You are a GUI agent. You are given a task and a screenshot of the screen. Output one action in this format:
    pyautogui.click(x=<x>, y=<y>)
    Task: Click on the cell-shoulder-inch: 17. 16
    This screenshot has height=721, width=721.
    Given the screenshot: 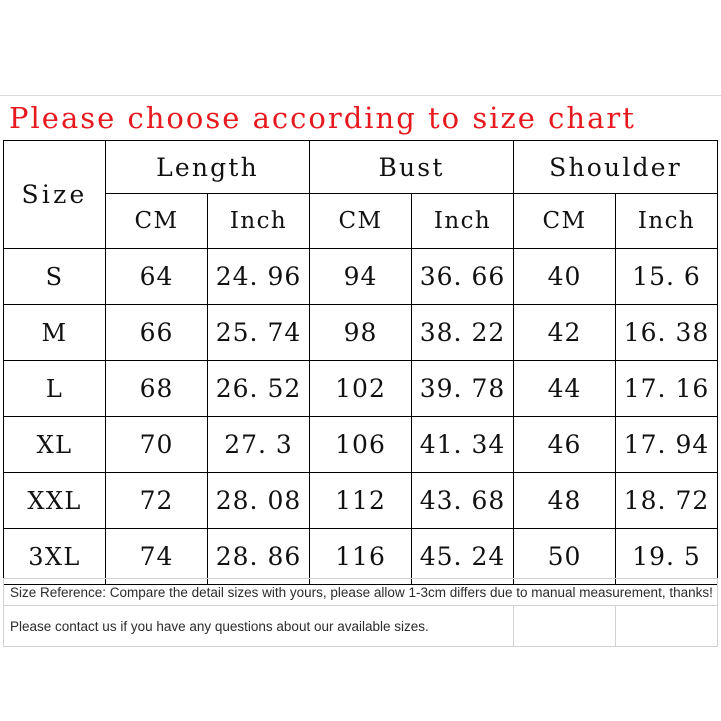 What is the action you would take?
    pyautogui.click(x=667, y=388)
    